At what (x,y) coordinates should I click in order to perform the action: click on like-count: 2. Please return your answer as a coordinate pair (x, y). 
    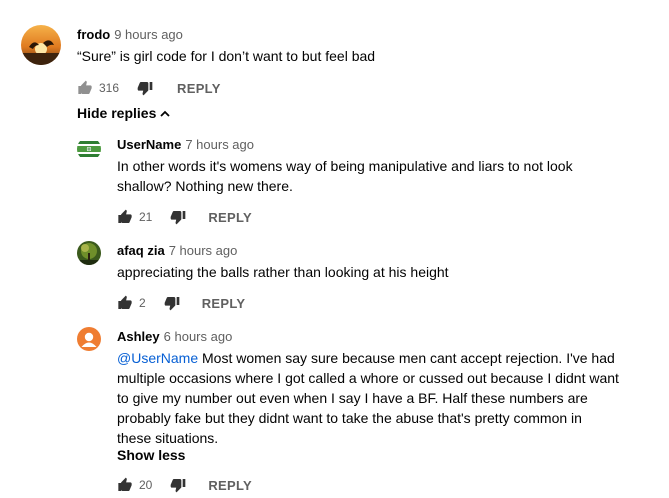
    Looking at the image, I should click on (142, 303).